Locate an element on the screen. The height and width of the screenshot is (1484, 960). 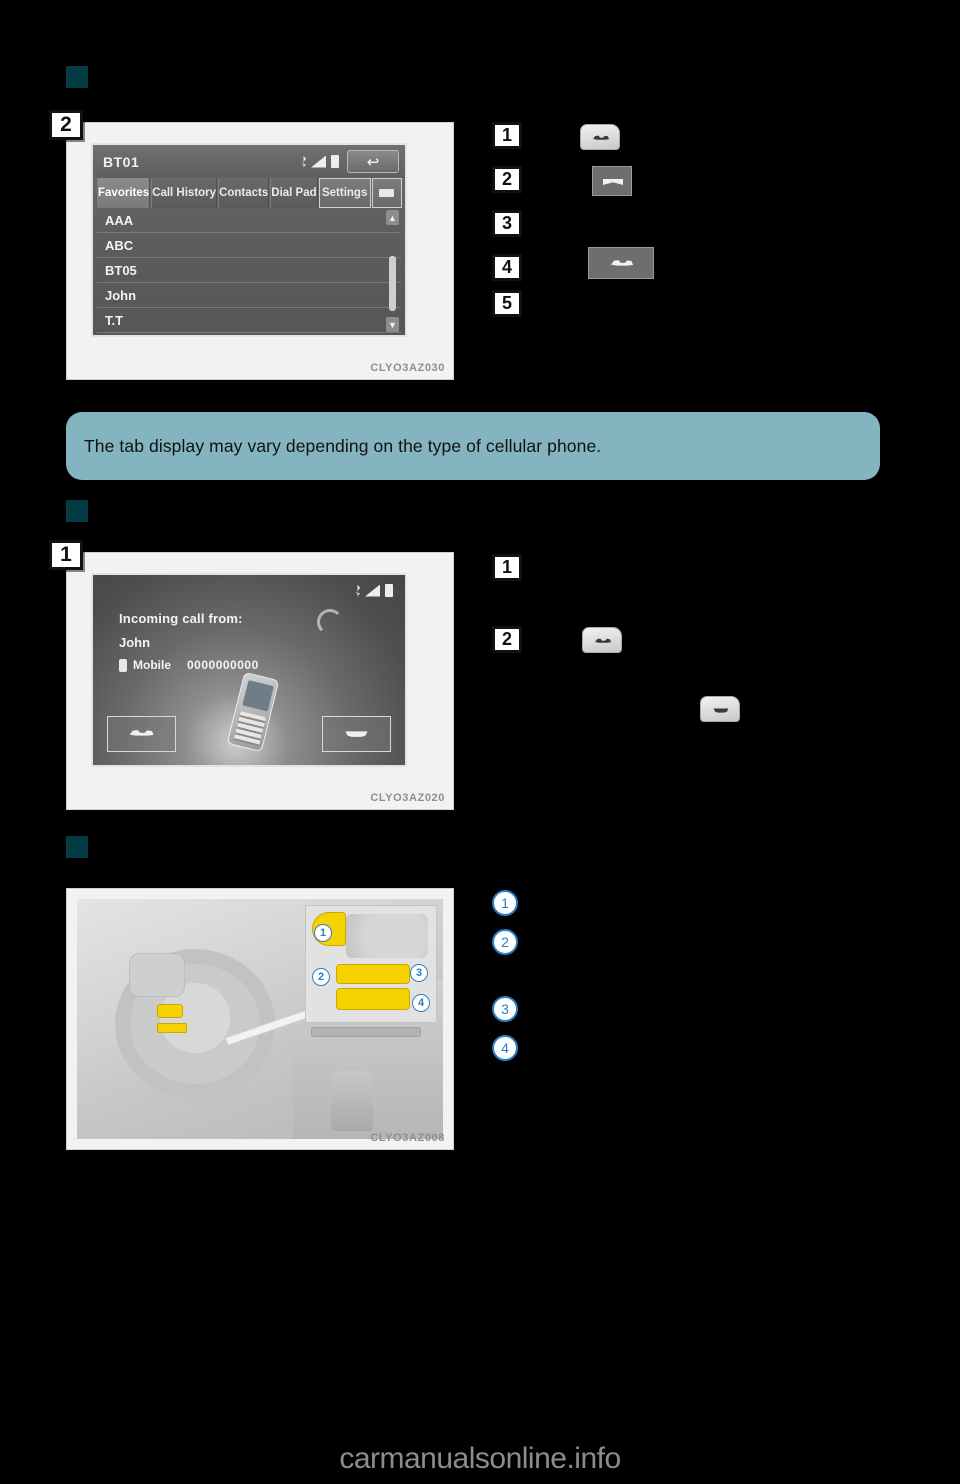
list-item: BT05 is located at coordinates (249, 270).